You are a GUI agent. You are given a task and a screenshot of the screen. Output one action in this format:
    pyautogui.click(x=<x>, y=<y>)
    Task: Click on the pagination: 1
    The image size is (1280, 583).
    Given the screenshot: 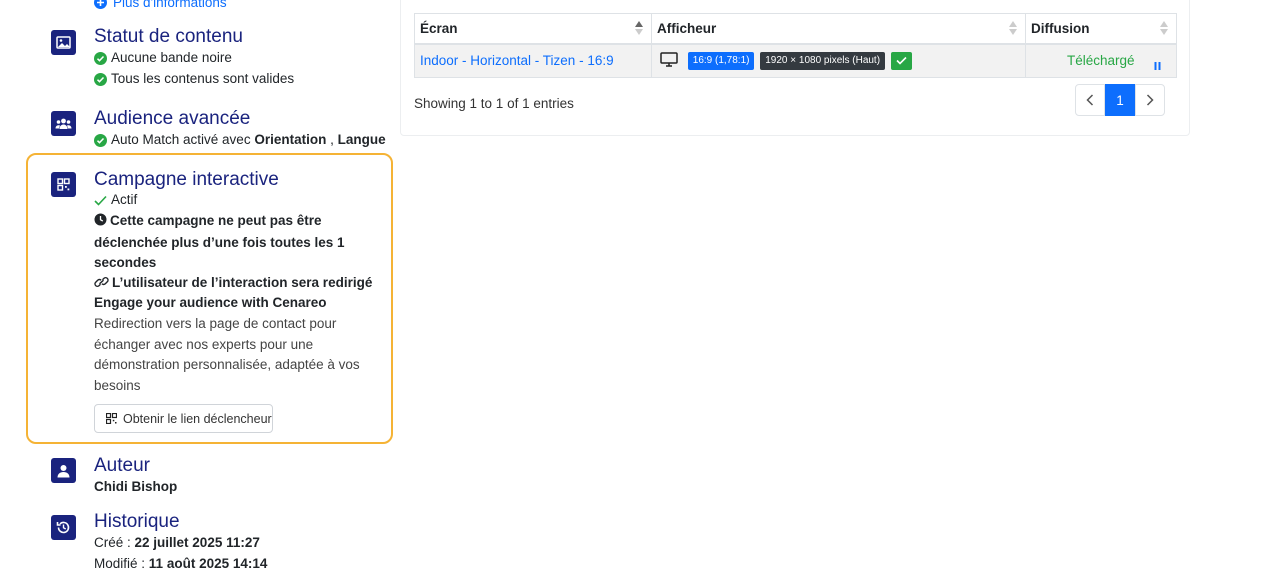 What is the action you would take?
    pyautogui.click(x=1120, y=100)
    